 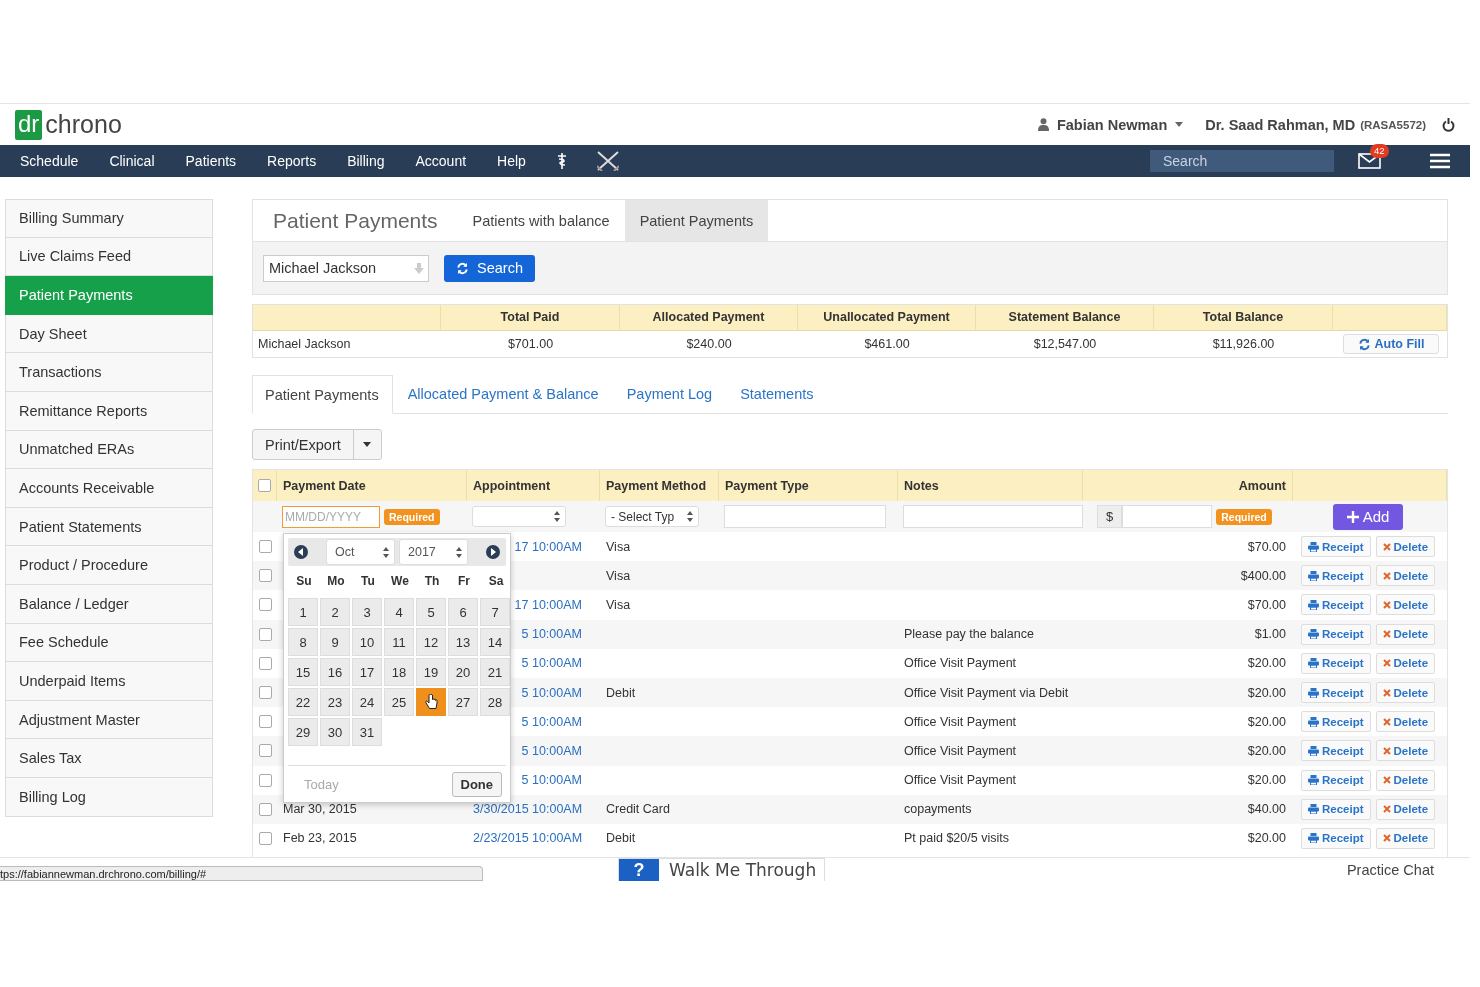 What do you see at coordinates (528, 809) in the screenshot?
I see `appointment-link: 3/30/2015 10:00AM` at bounding box center [528, 809].